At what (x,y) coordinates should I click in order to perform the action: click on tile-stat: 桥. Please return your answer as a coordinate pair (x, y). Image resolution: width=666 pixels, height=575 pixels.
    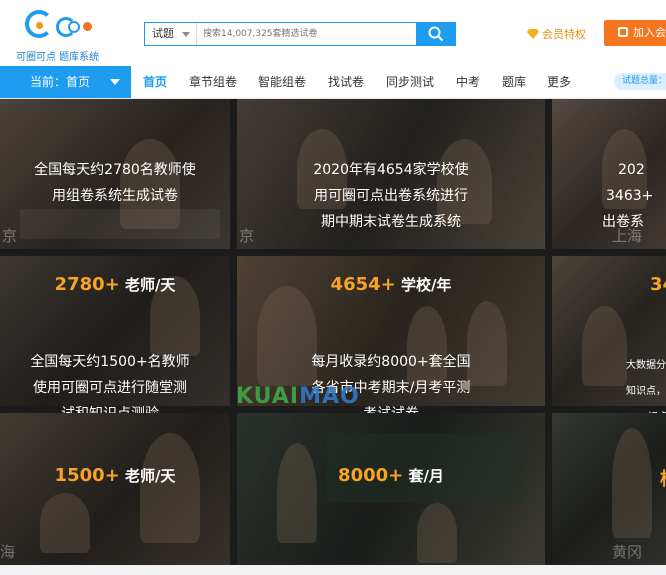
    Looking at the image, I should click on (663, 478).